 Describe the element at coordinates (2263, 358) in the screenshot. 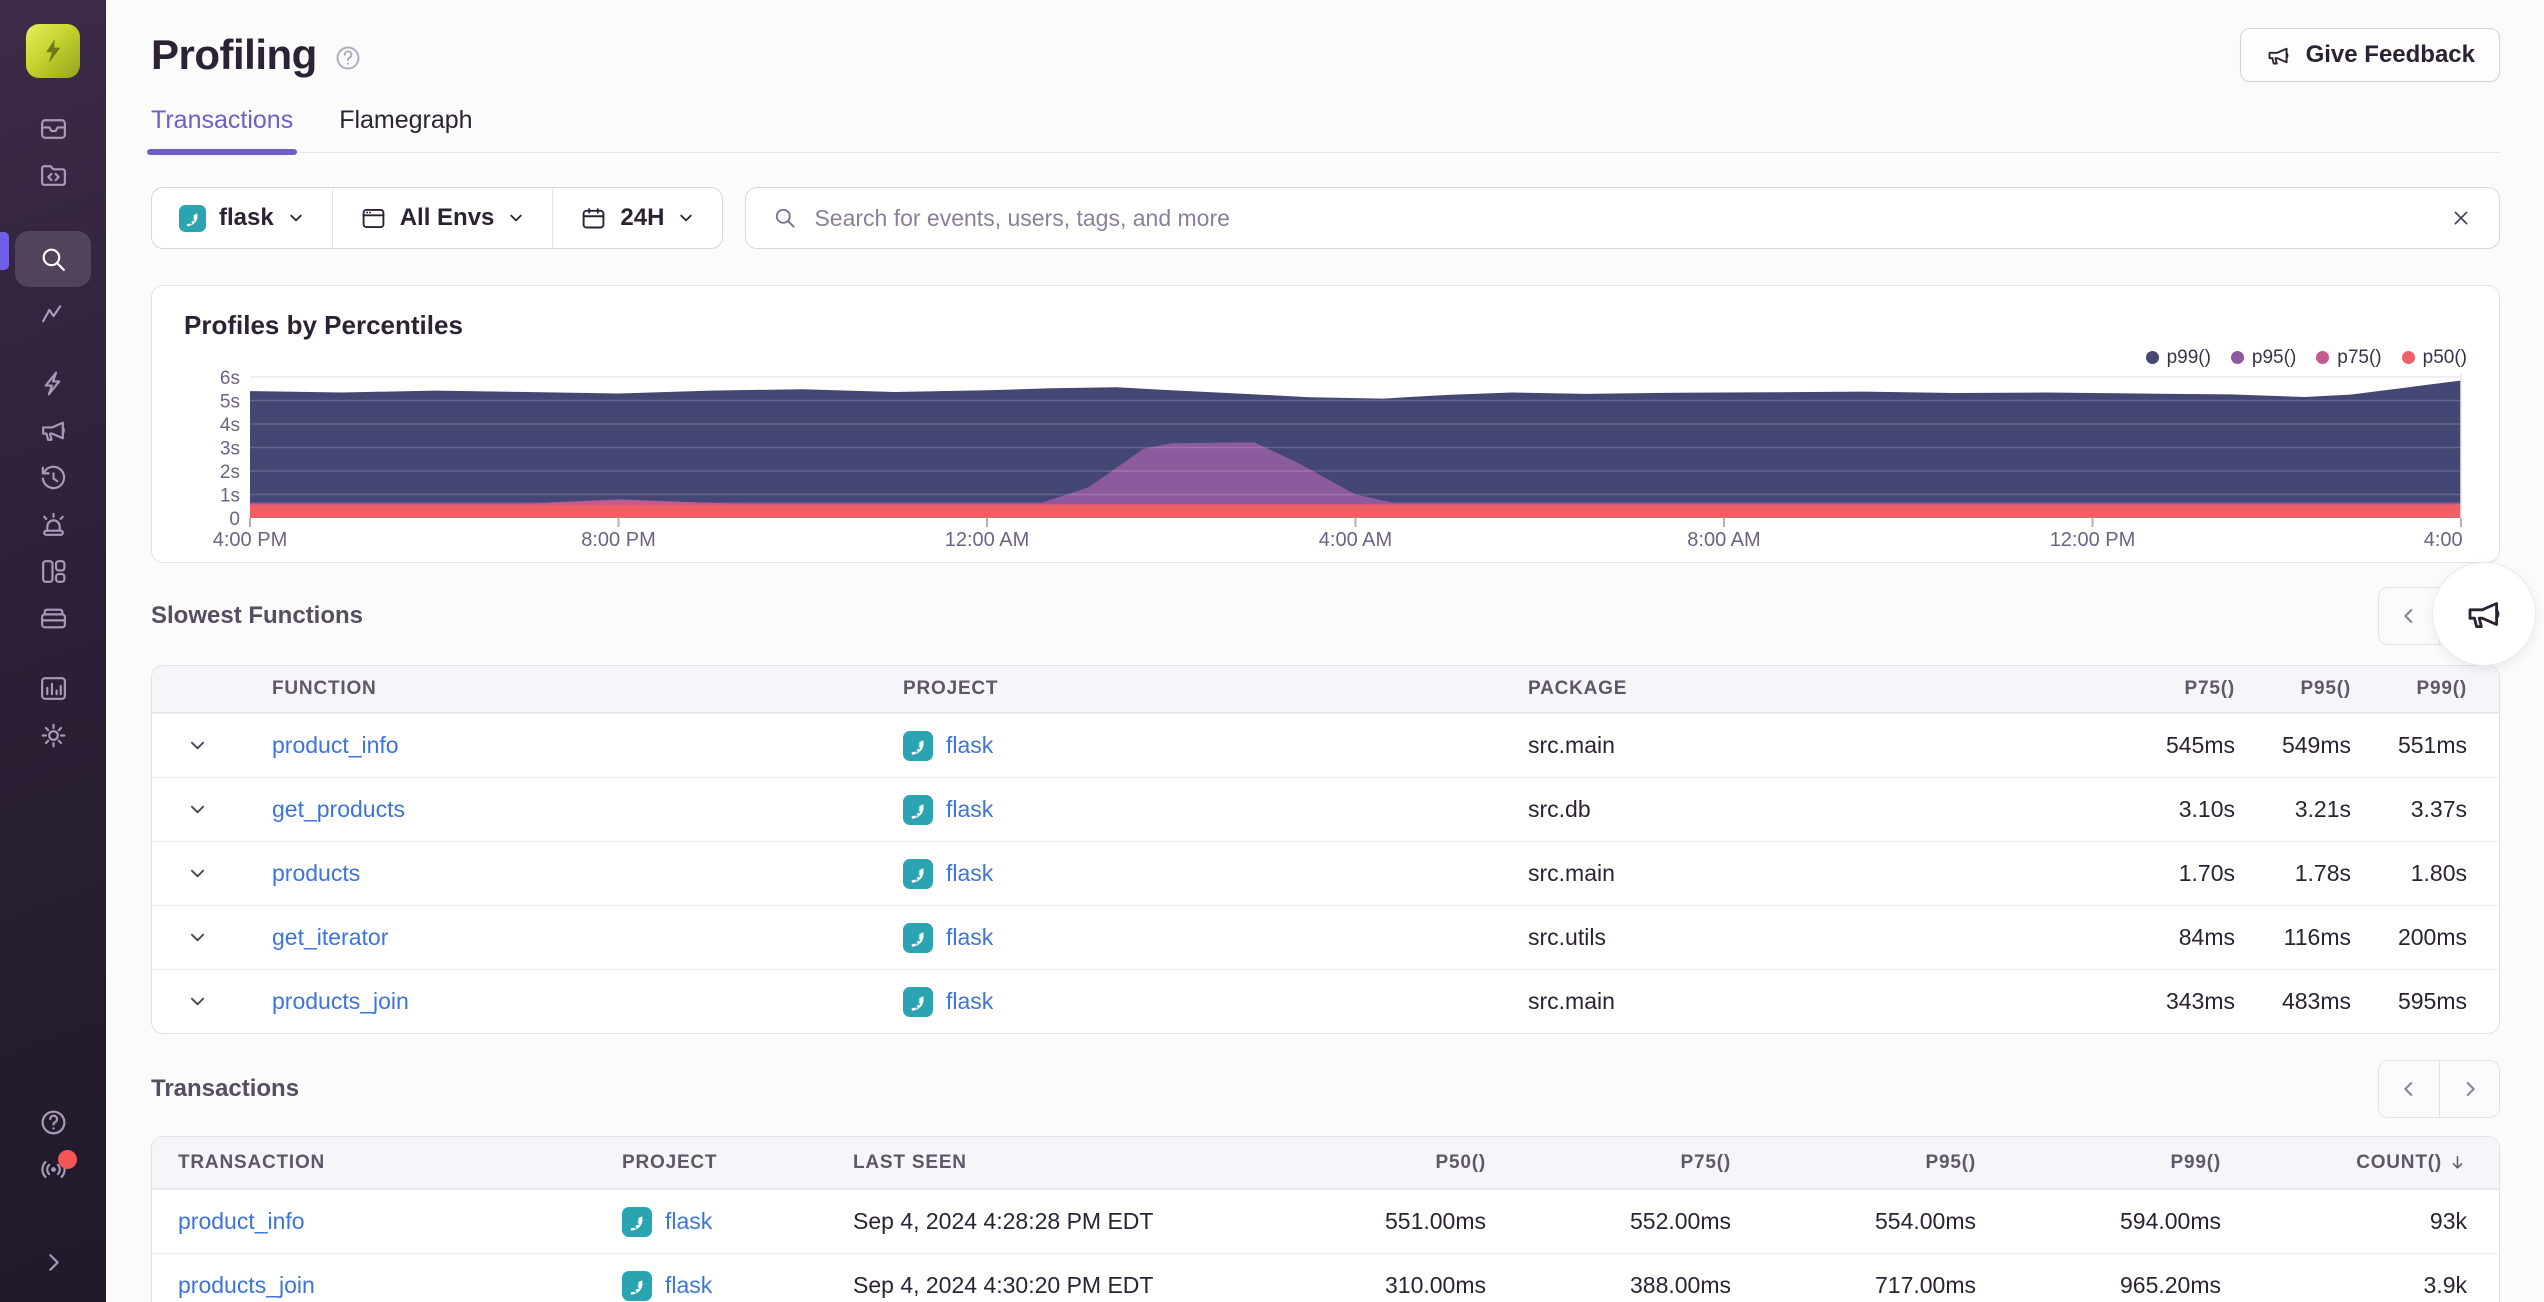

I see `legend-item-p95: p95()` at that location.